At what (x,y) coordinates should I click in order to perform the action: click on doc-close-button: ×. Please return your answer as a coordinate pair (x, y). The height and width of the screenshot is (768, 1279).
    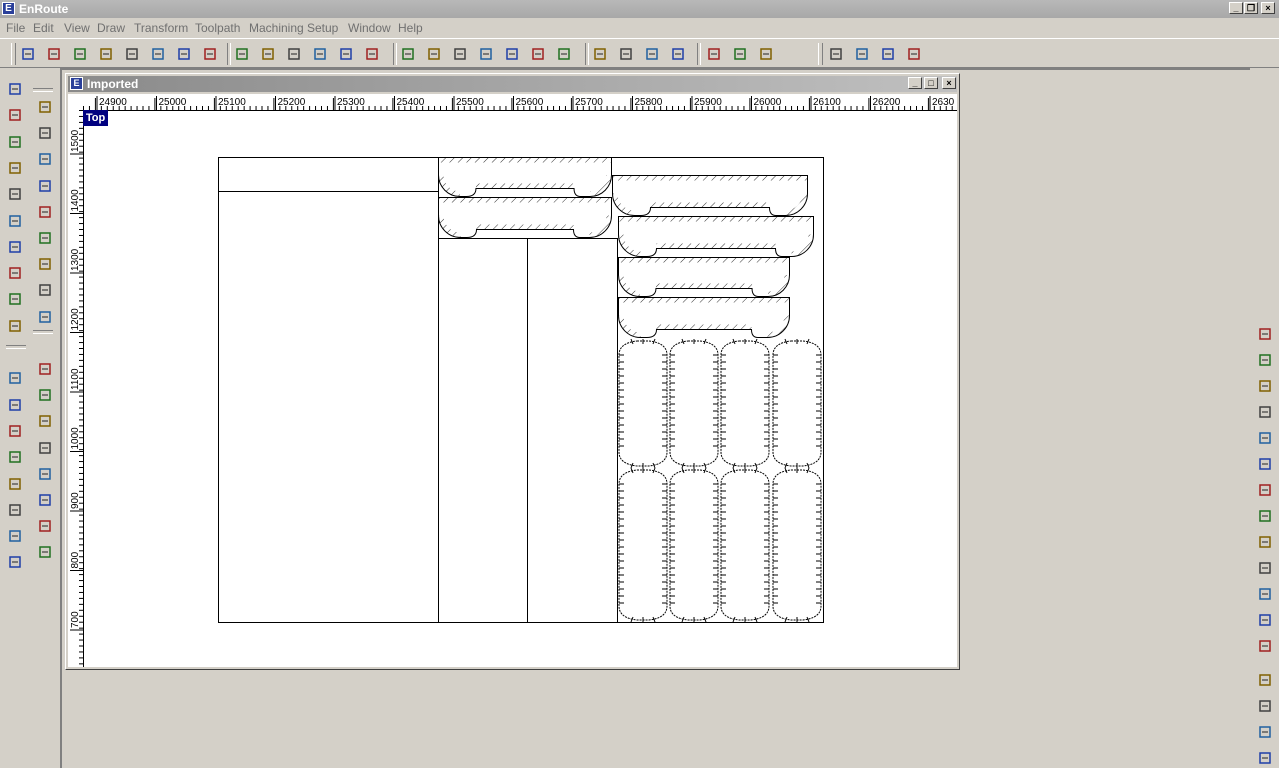
    Looking at the image, I should click on (949, 83).